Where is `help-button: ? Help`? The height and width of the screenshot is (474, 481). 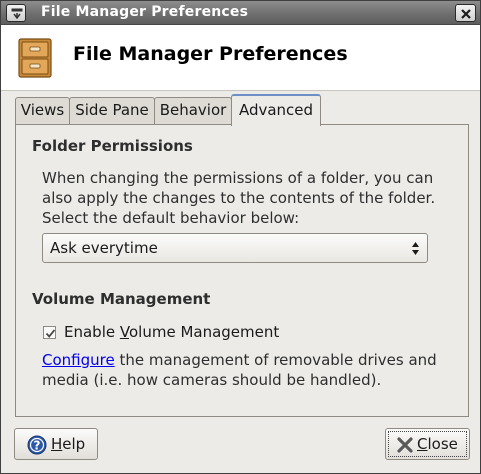 help-button: ? Help is located at coordinates (56, 444).